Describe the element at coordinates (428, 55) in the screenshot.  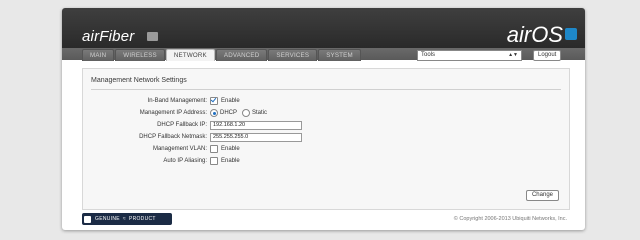
I see `tools-dropdown-value: Tools` at that location.